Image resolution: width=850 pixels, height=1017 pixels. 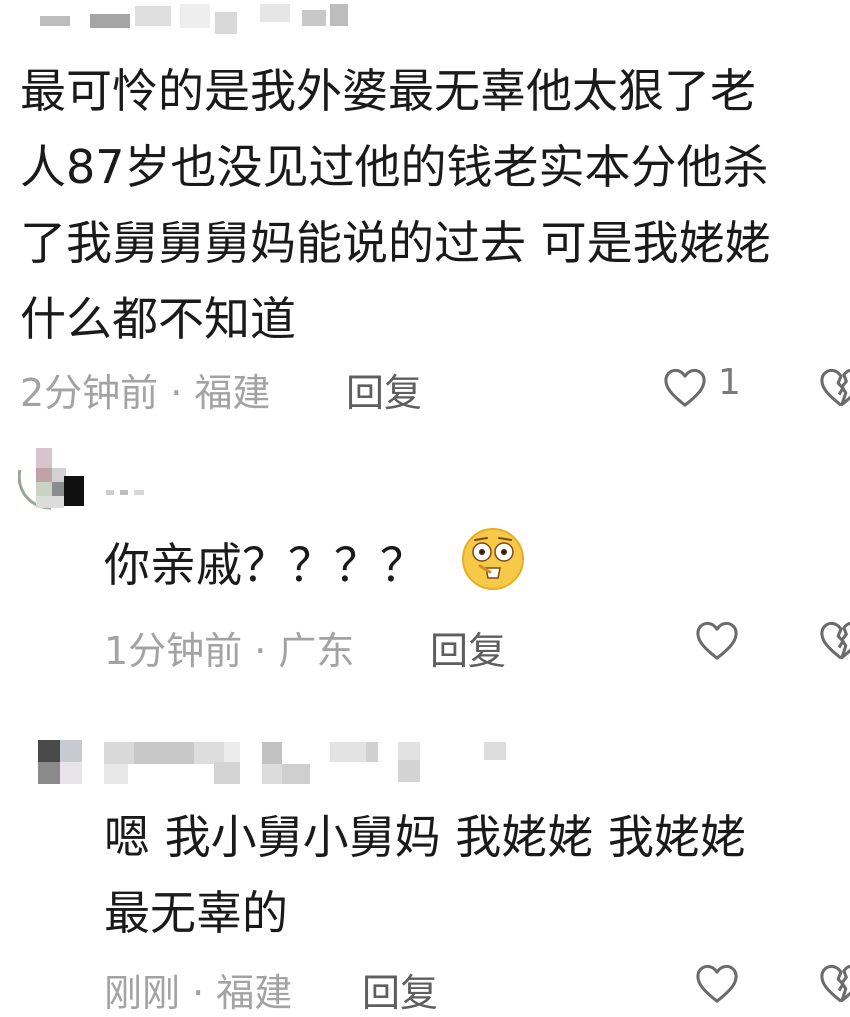 What do you see at coordinates (196, 913) in the screenshot?
I see `comment-text-line: 最无辜的` at bounding box center [196, 913].